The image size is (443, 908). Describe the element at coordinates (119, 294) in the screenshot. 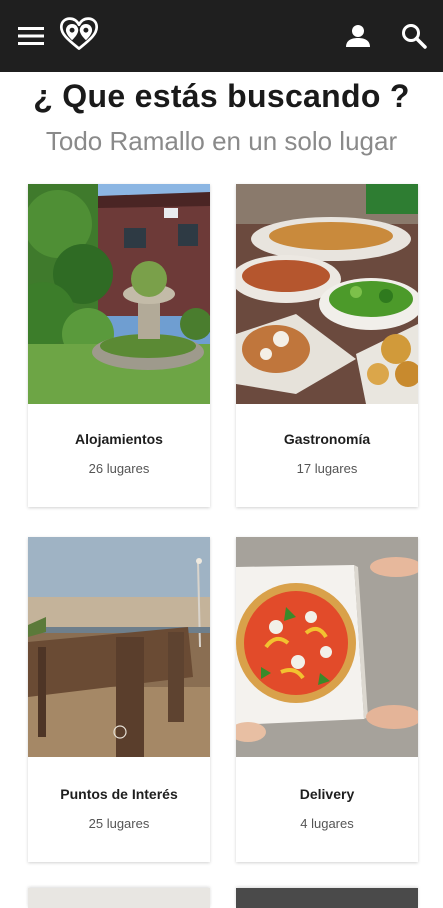

I see `category-photo-alojamientos` at that location.